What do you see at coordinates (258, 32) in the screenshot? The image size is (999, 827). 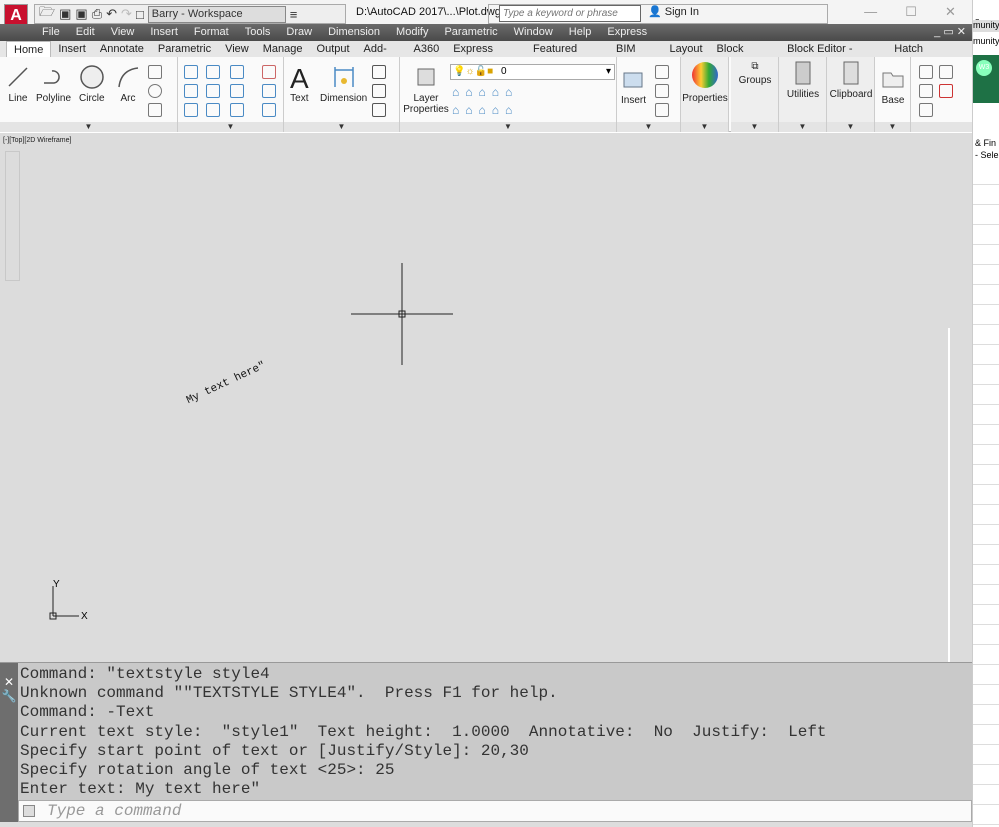 I see `menu-tools: Tools` at bounding box center [258, 32].